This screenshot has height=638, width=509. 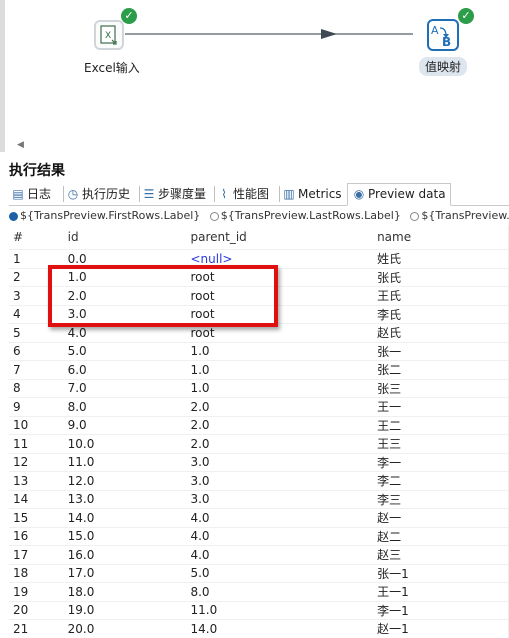 What do you see at coordinates (251, 194) in the screenshot?
I see `tab-label: 性能图` at bounding box center [251, 194].